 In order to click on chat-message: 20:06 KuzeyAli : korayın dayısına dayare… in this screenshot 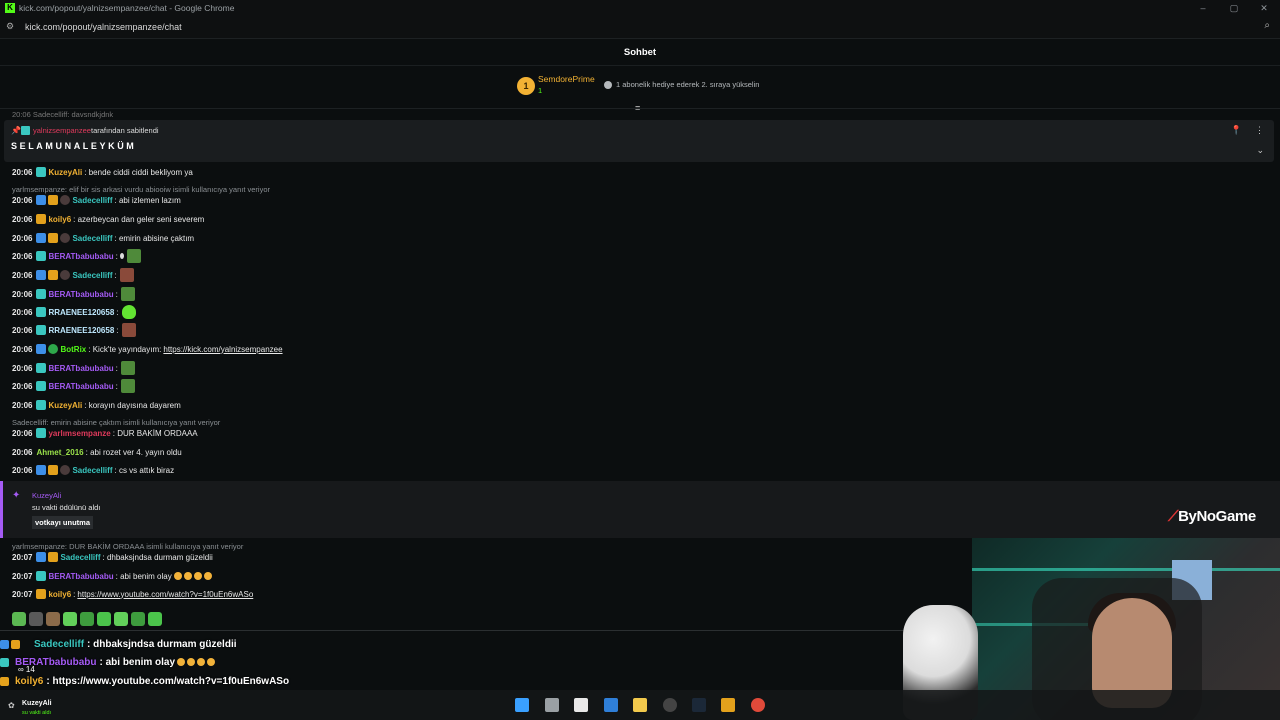, I will do `click(96, 405)`.